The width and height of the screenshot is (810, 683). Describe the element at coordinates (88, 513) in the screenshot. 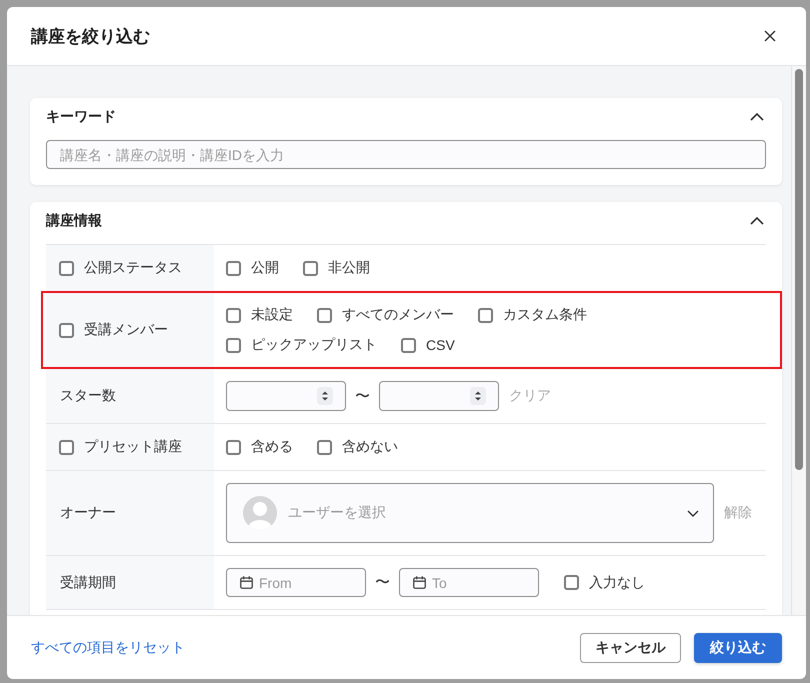

I see `row-label: オーナー` at that location.